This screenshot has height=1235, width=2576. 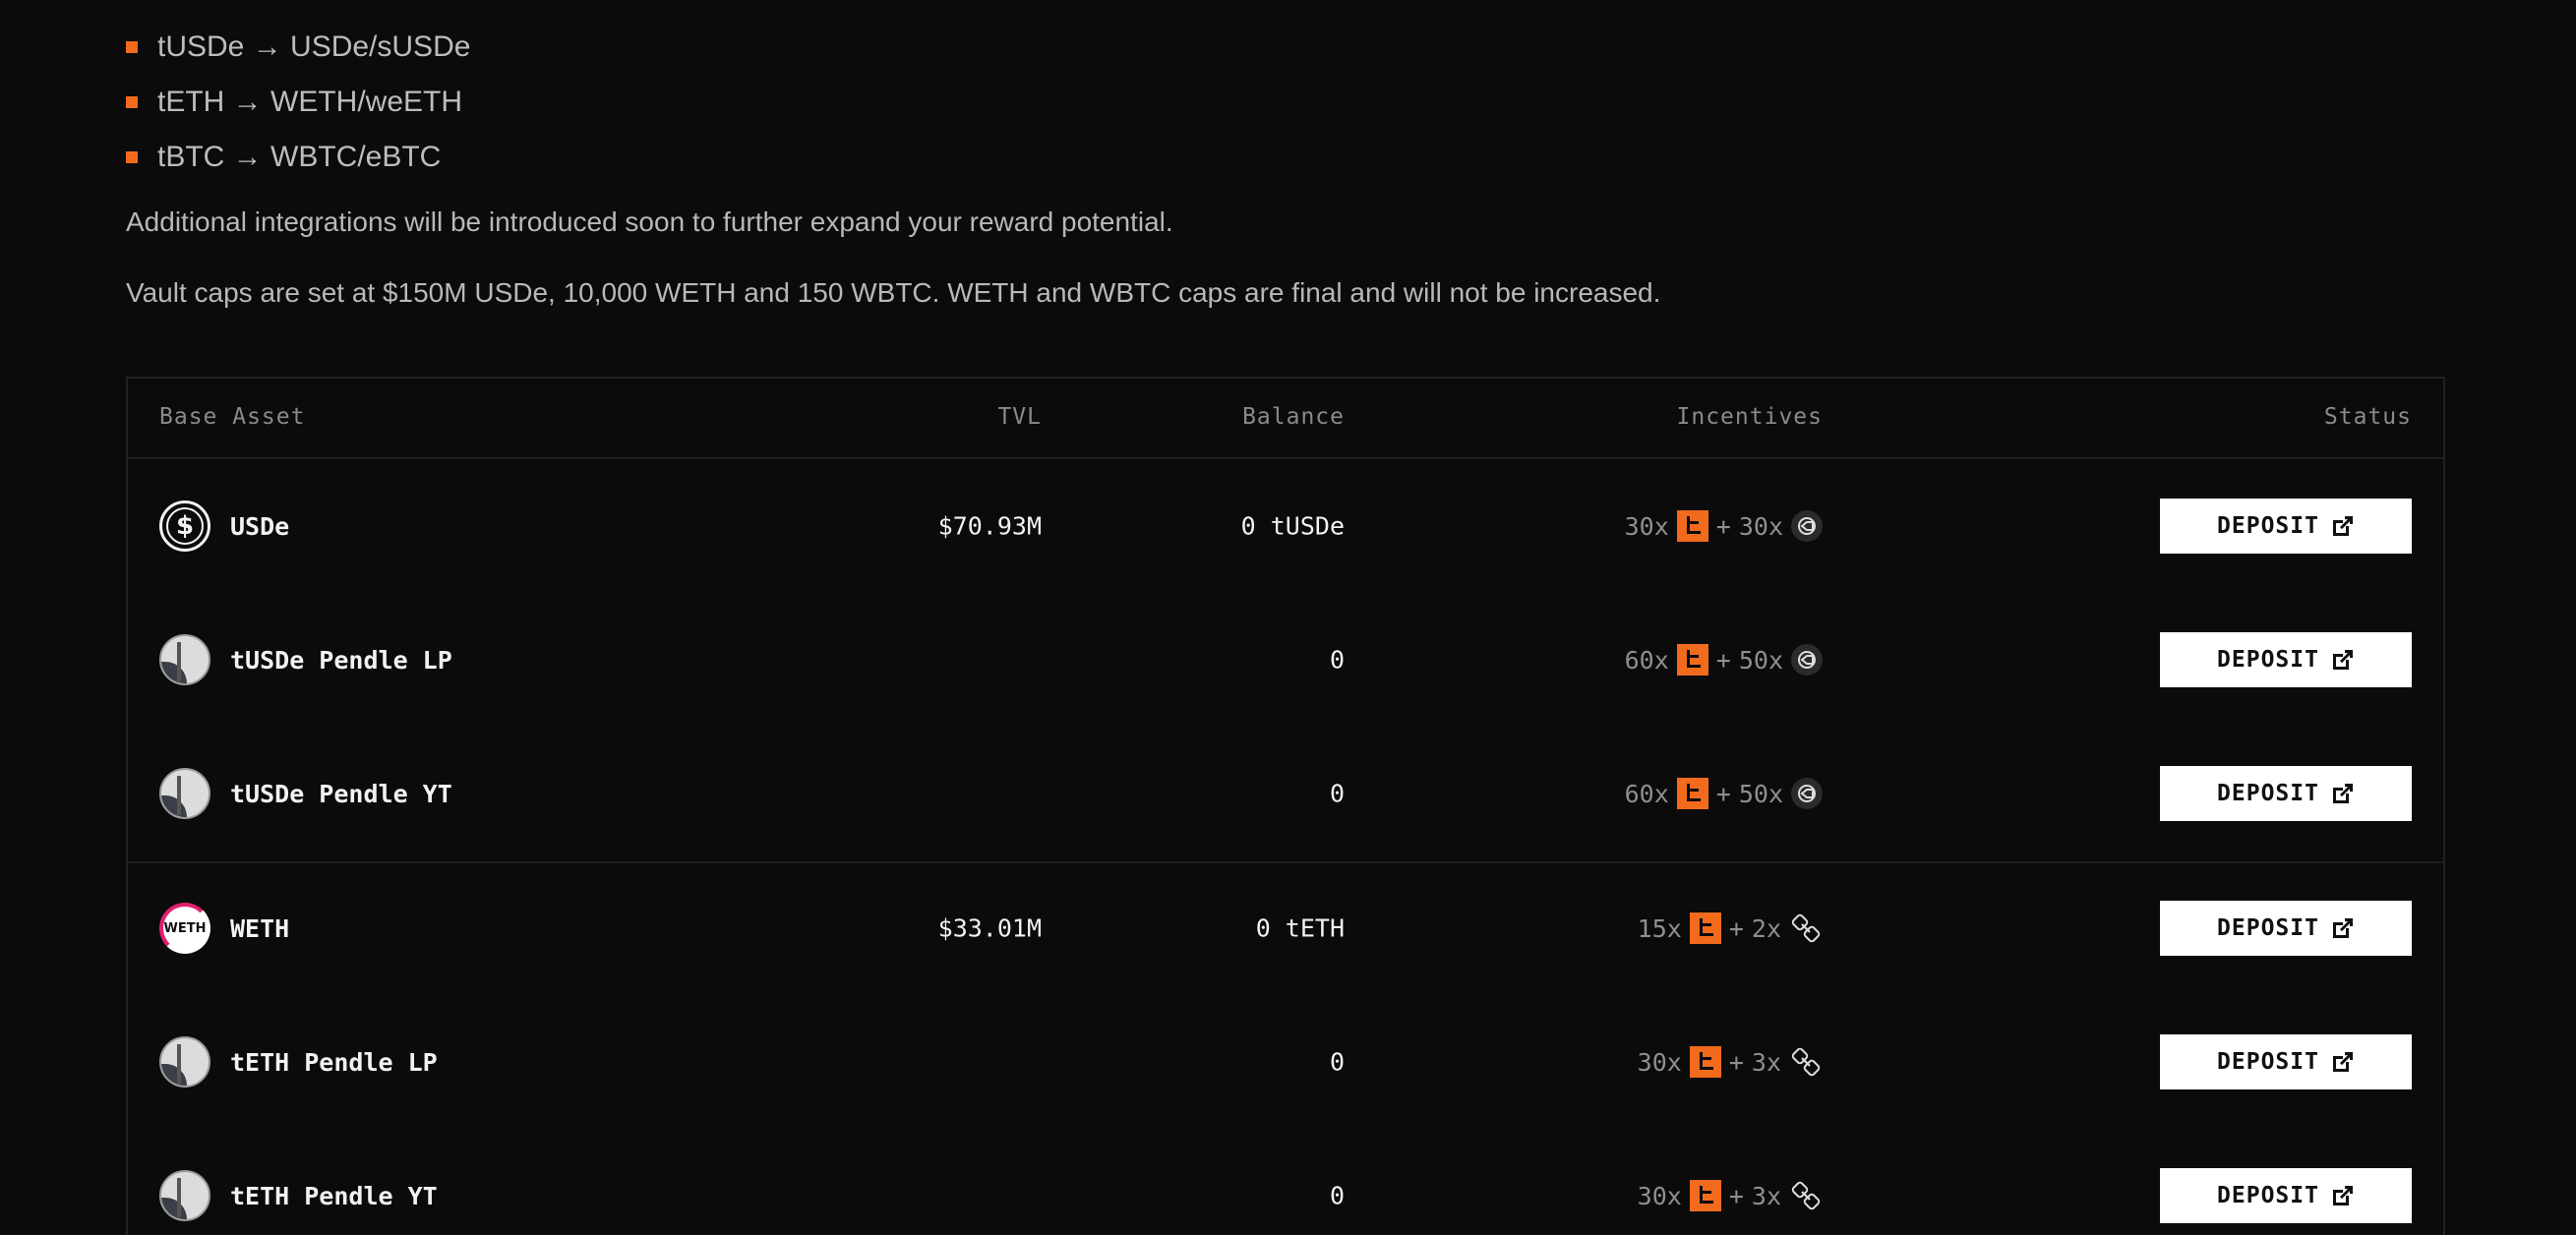 I want to click on header-base-asset: Base Asset, so click(x=232, y=417).